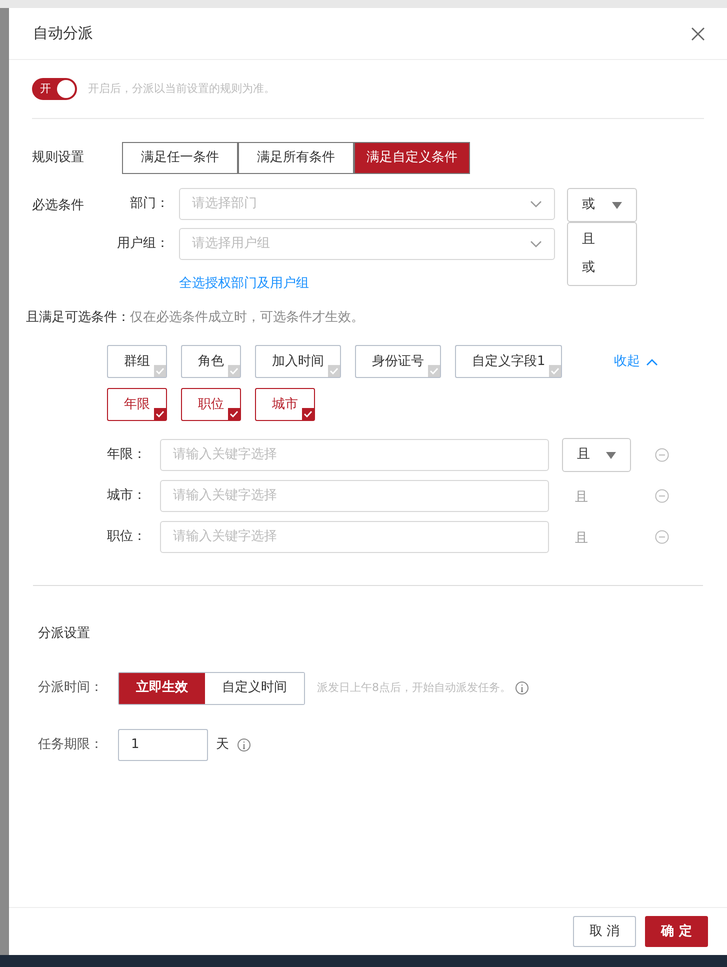  Describe the element at coordinates (676, 931) in the screenshot. I see `confirm-button: 确 定` at that location.